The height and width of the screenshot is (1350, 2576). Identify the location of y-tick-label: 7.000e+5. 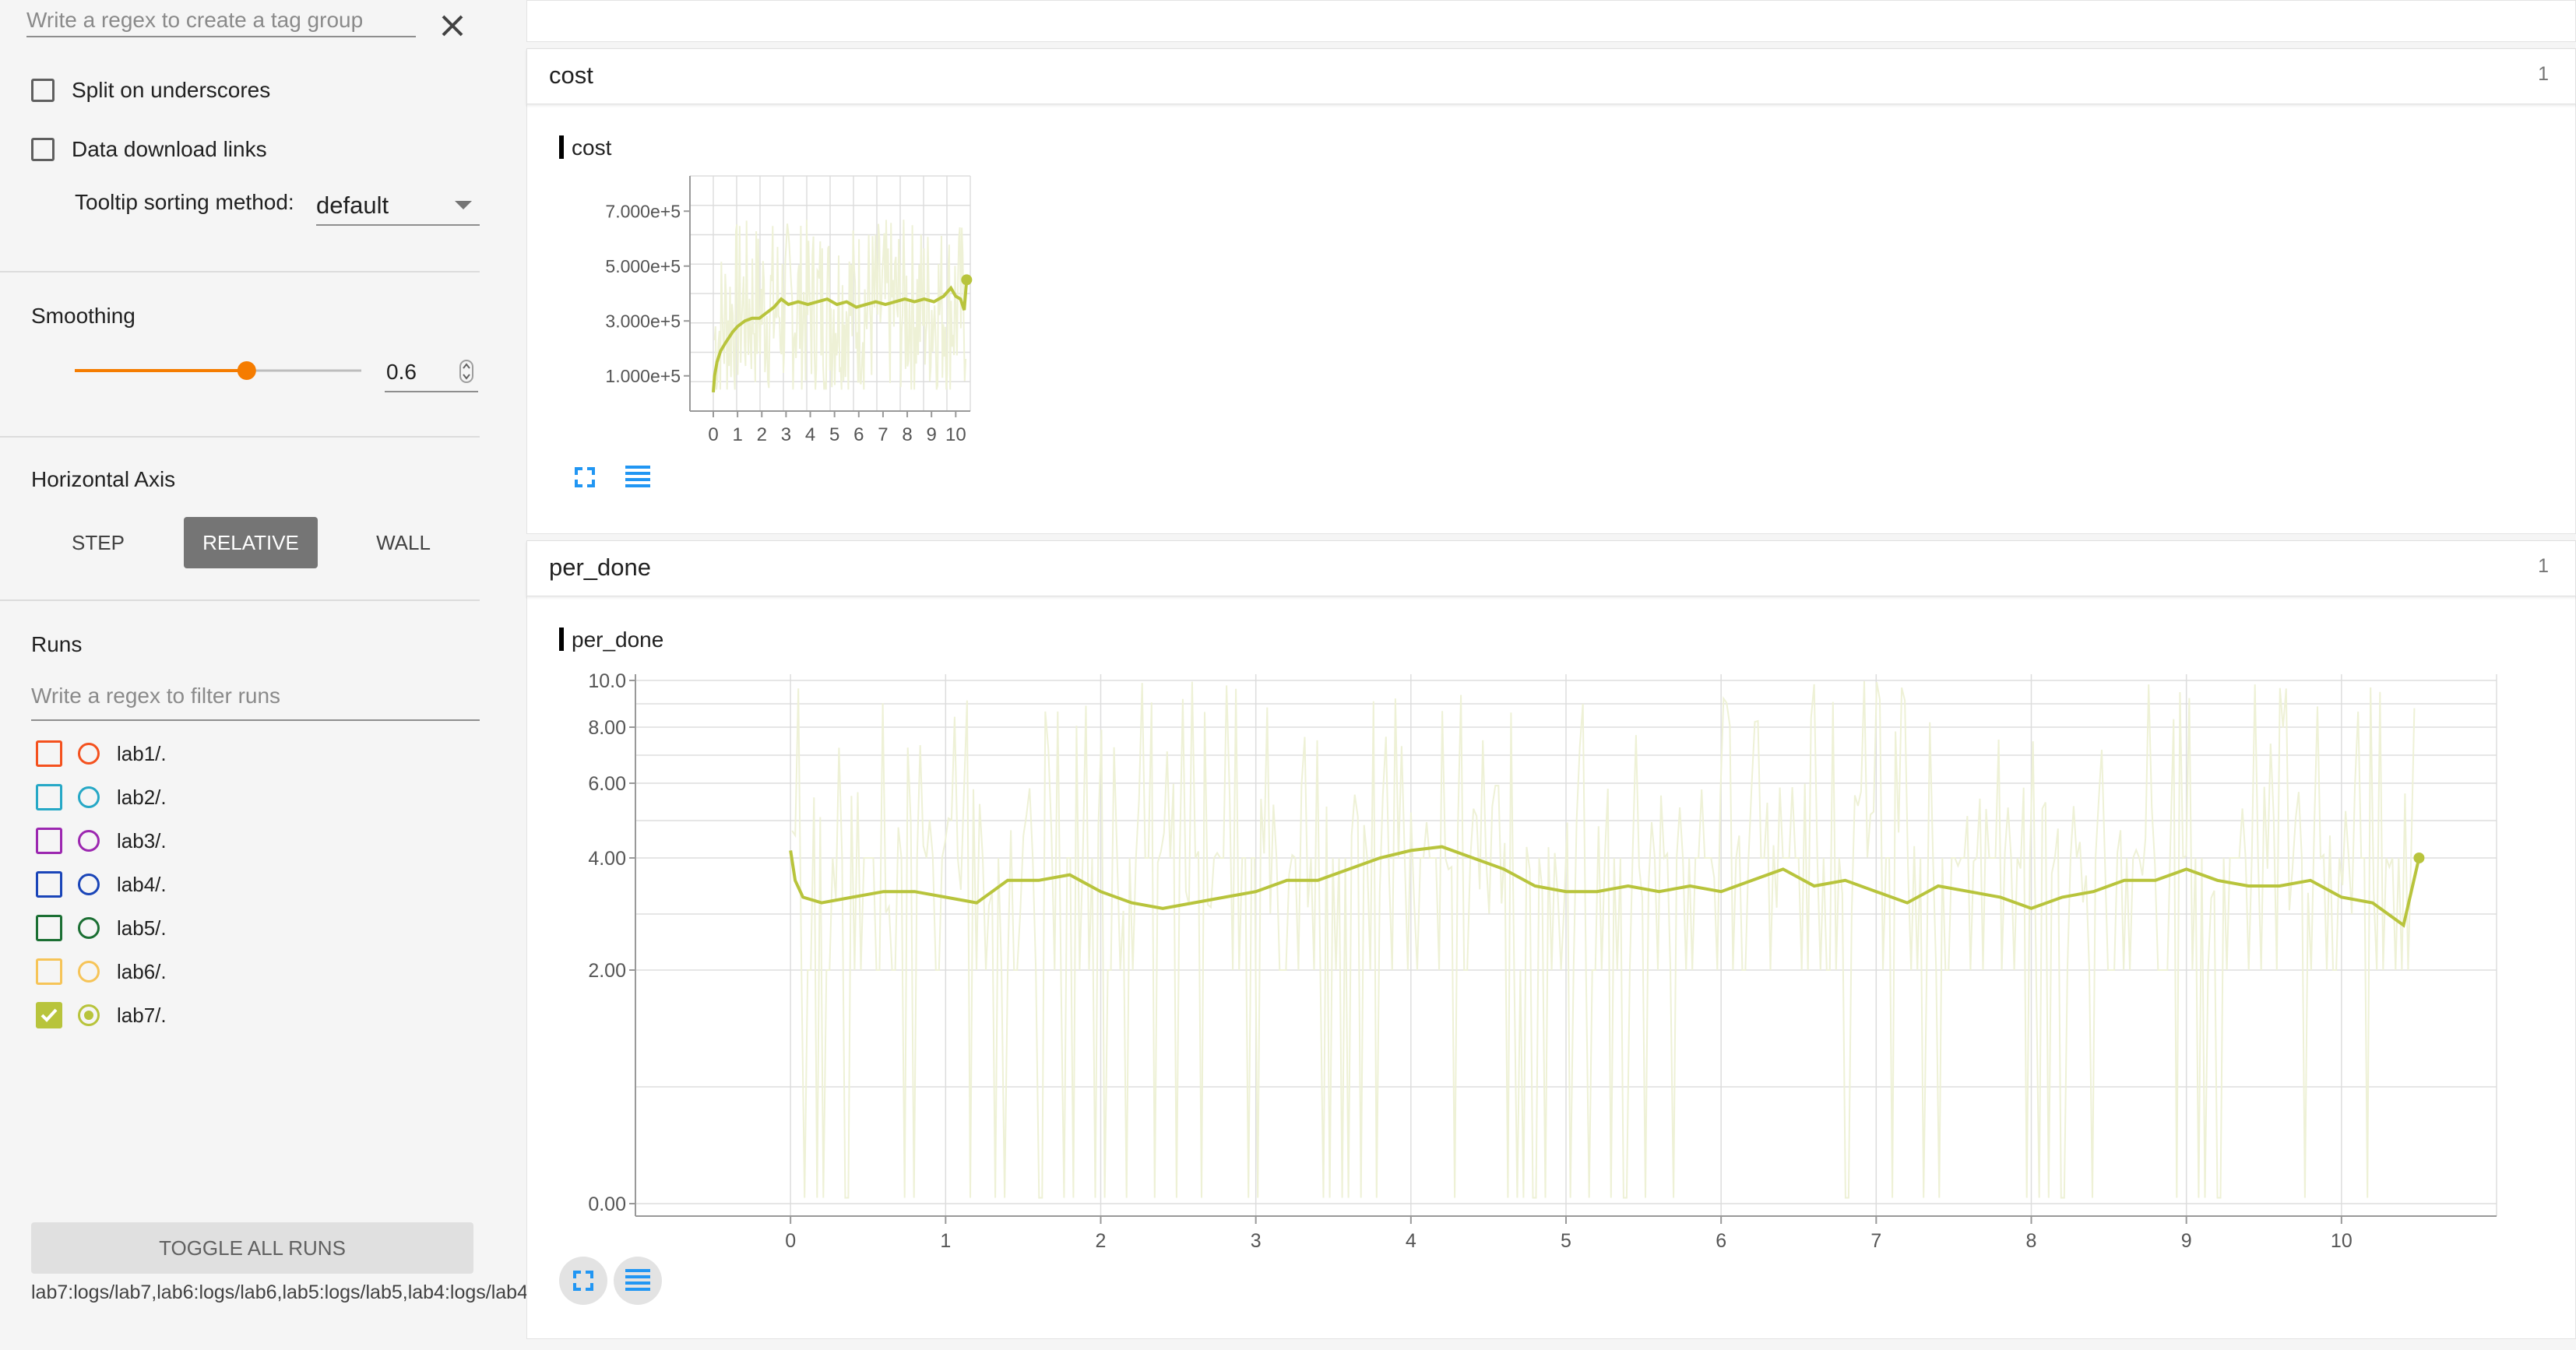
(643, 211).